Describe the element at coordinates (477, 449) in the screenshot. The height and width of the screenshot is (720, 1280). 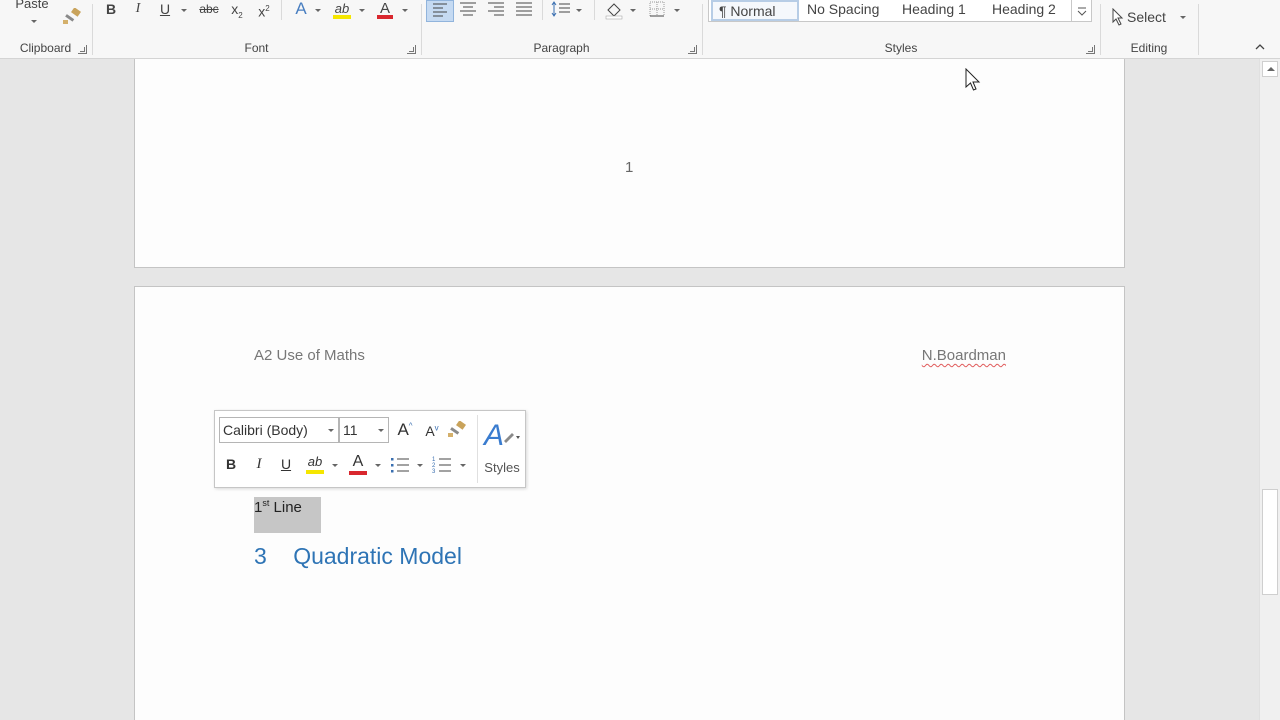
I see `mini-separator` at that location.